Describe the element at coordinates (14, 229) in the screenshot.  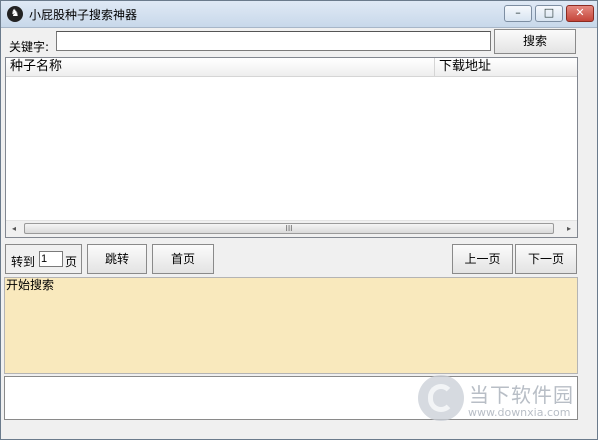
I see `scroll-left-icon: ◂` at that location.